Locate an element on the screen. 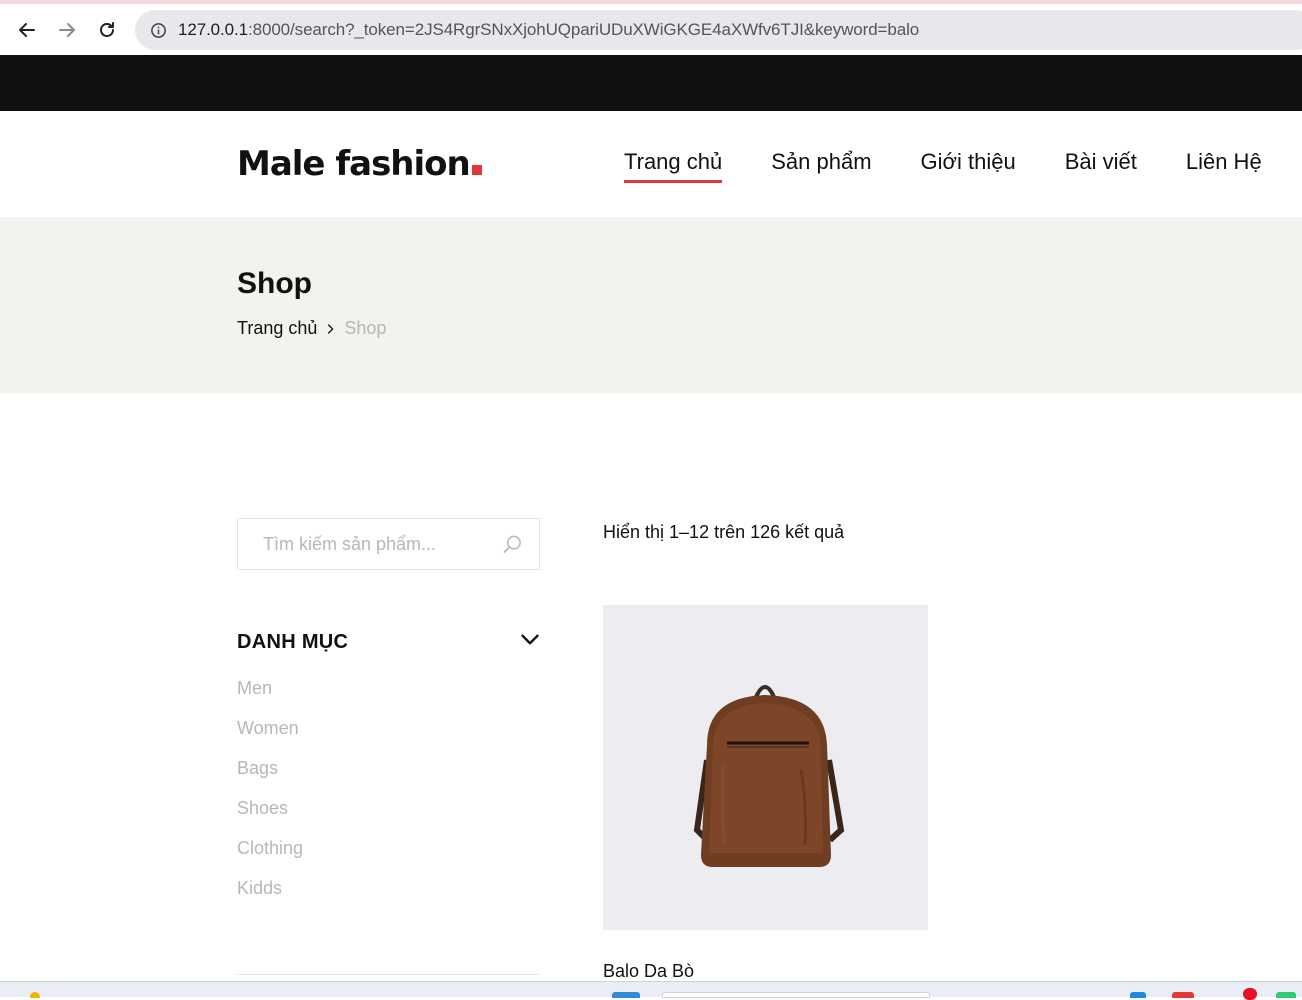 The width and height of the screenshot is (1302, 1000). result-count: Hiển thị 1–12 trên 126 kết quả is located at coordinates (724, 532).